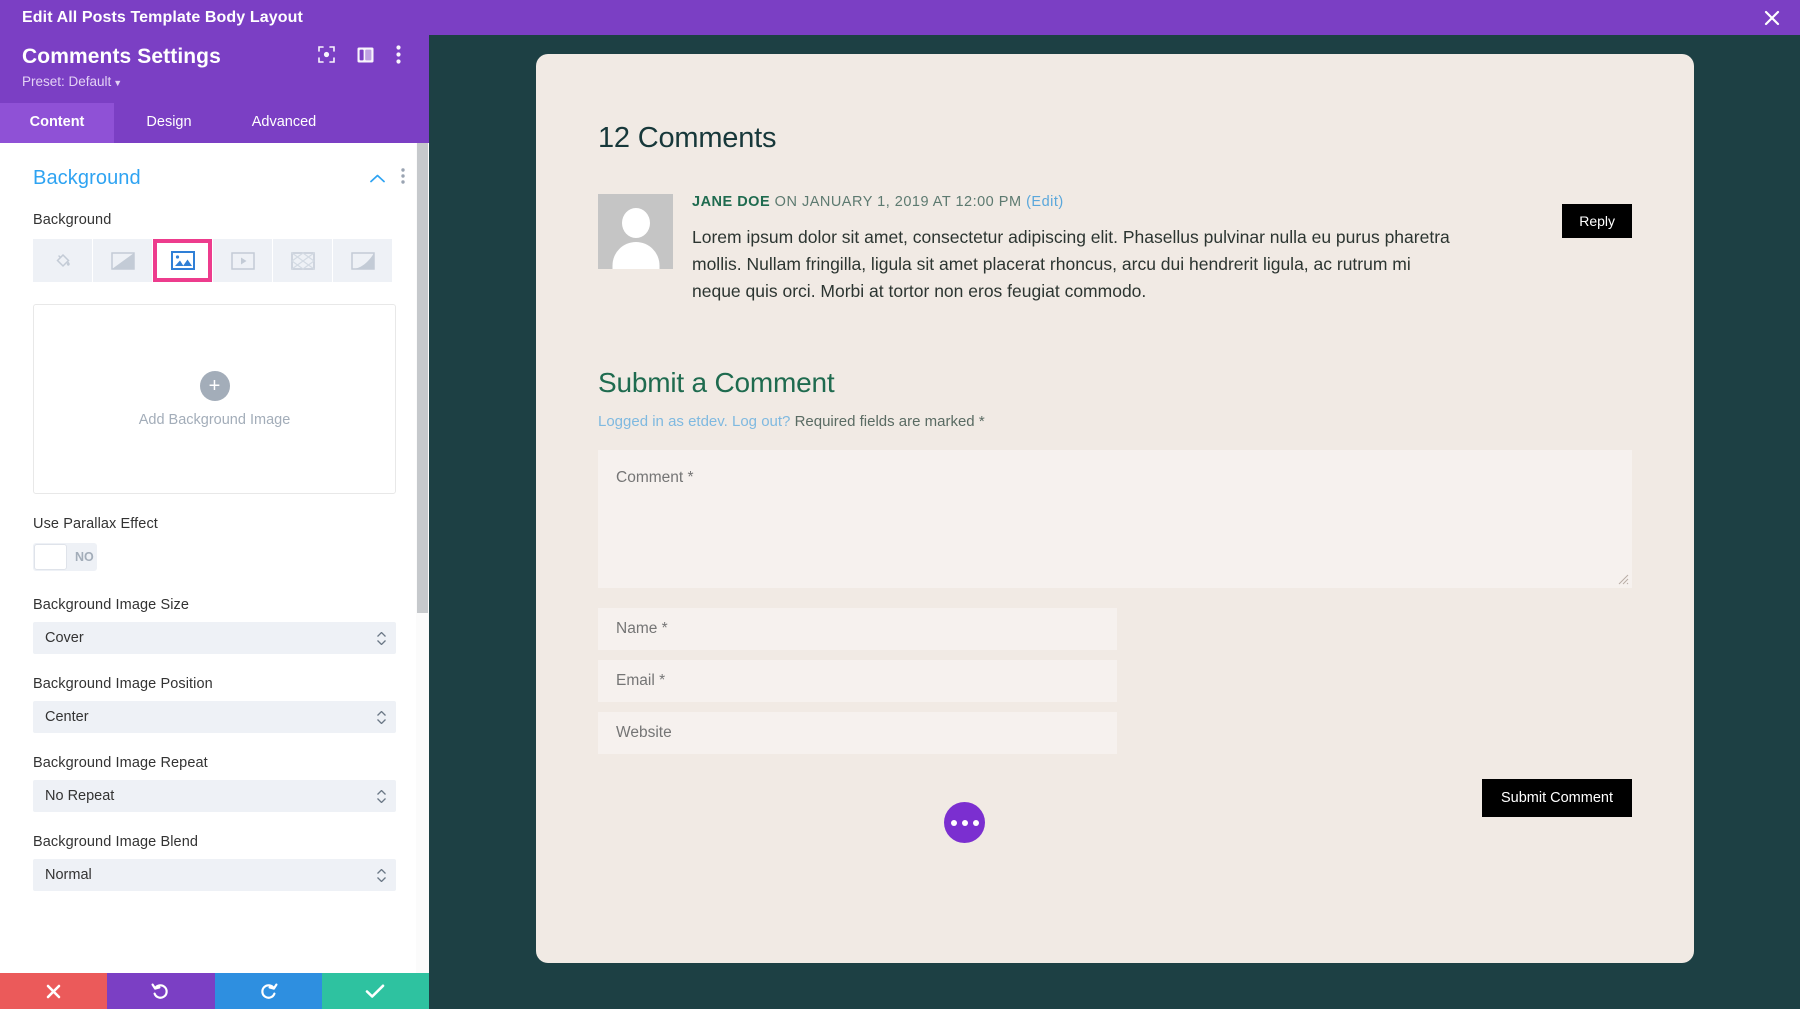 This screenshot has height=1009, width=1800. Describe the element at coordinates (268, 991) in the screenshot. I see `redo-button` at that location.